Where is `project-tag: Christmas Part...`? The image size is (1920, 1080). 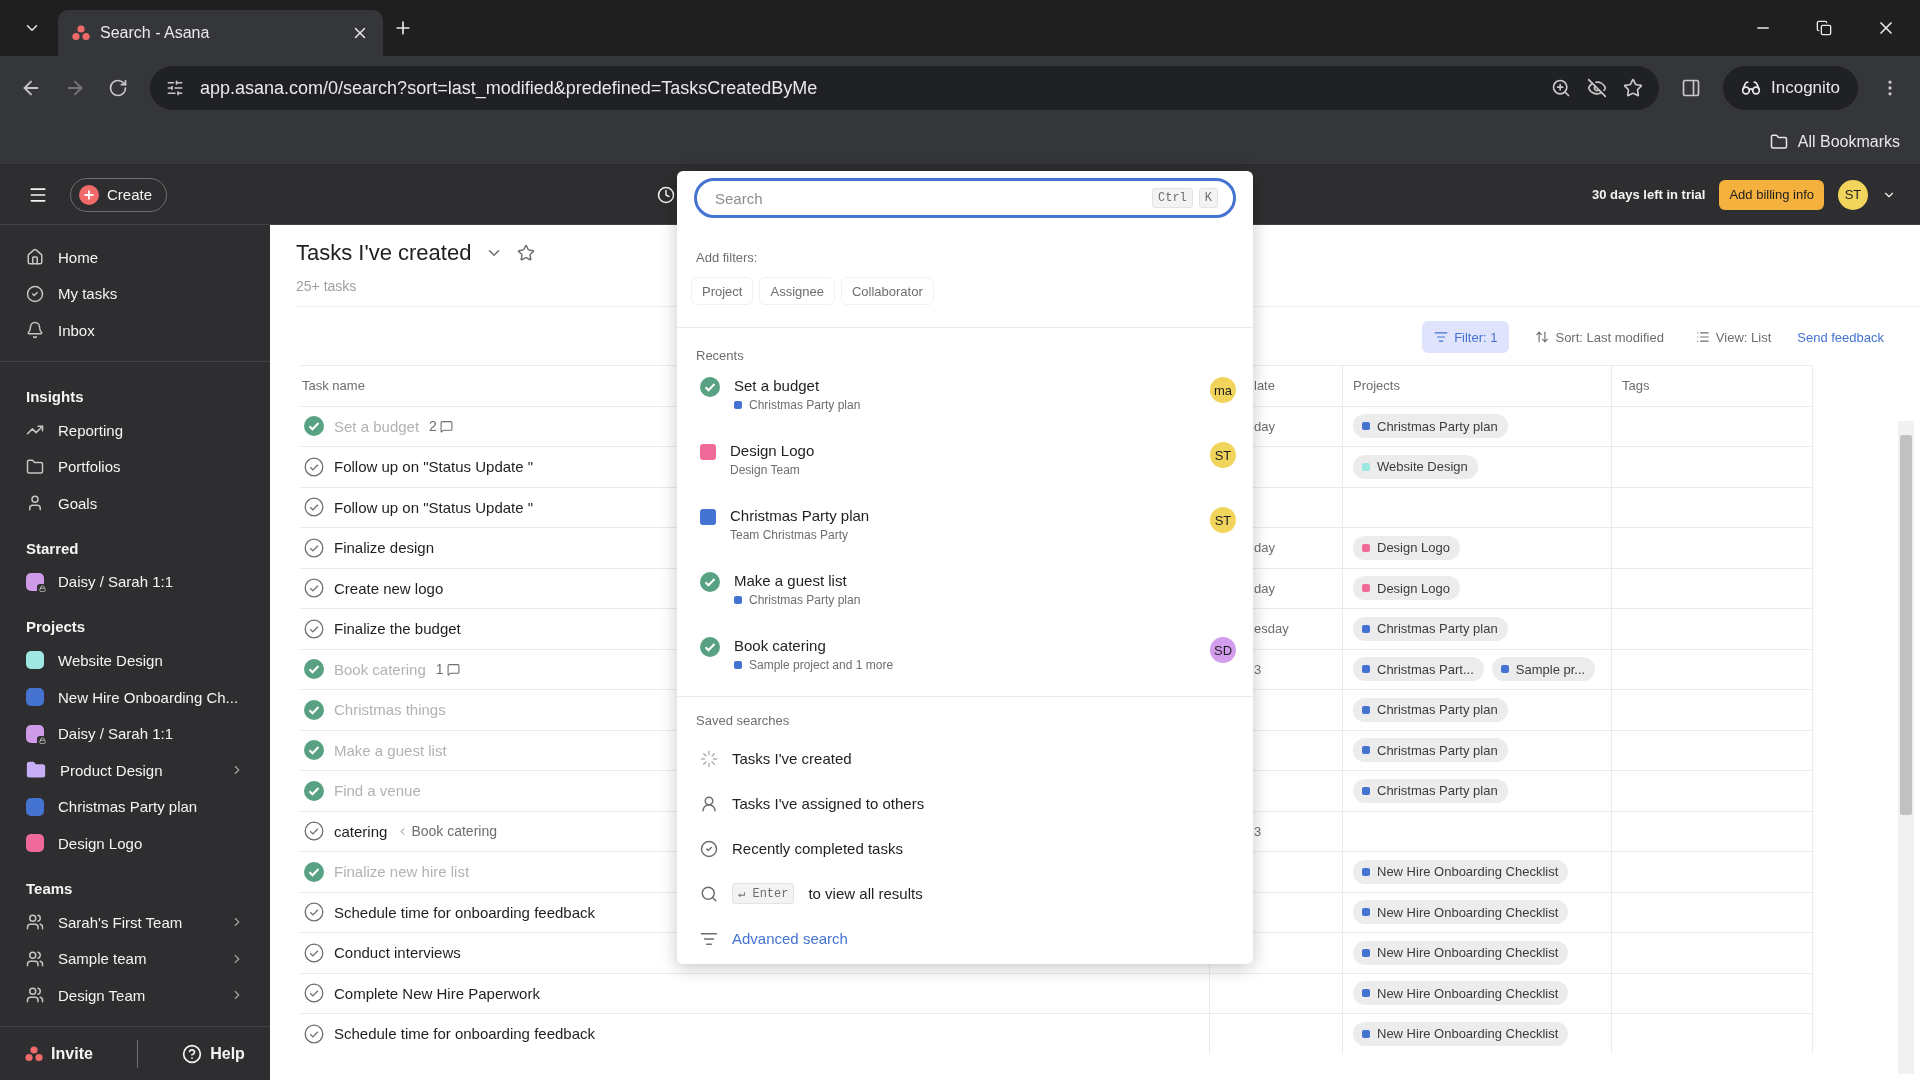 project-tag: Christmas Part... is located at coordinates (1418, 669).